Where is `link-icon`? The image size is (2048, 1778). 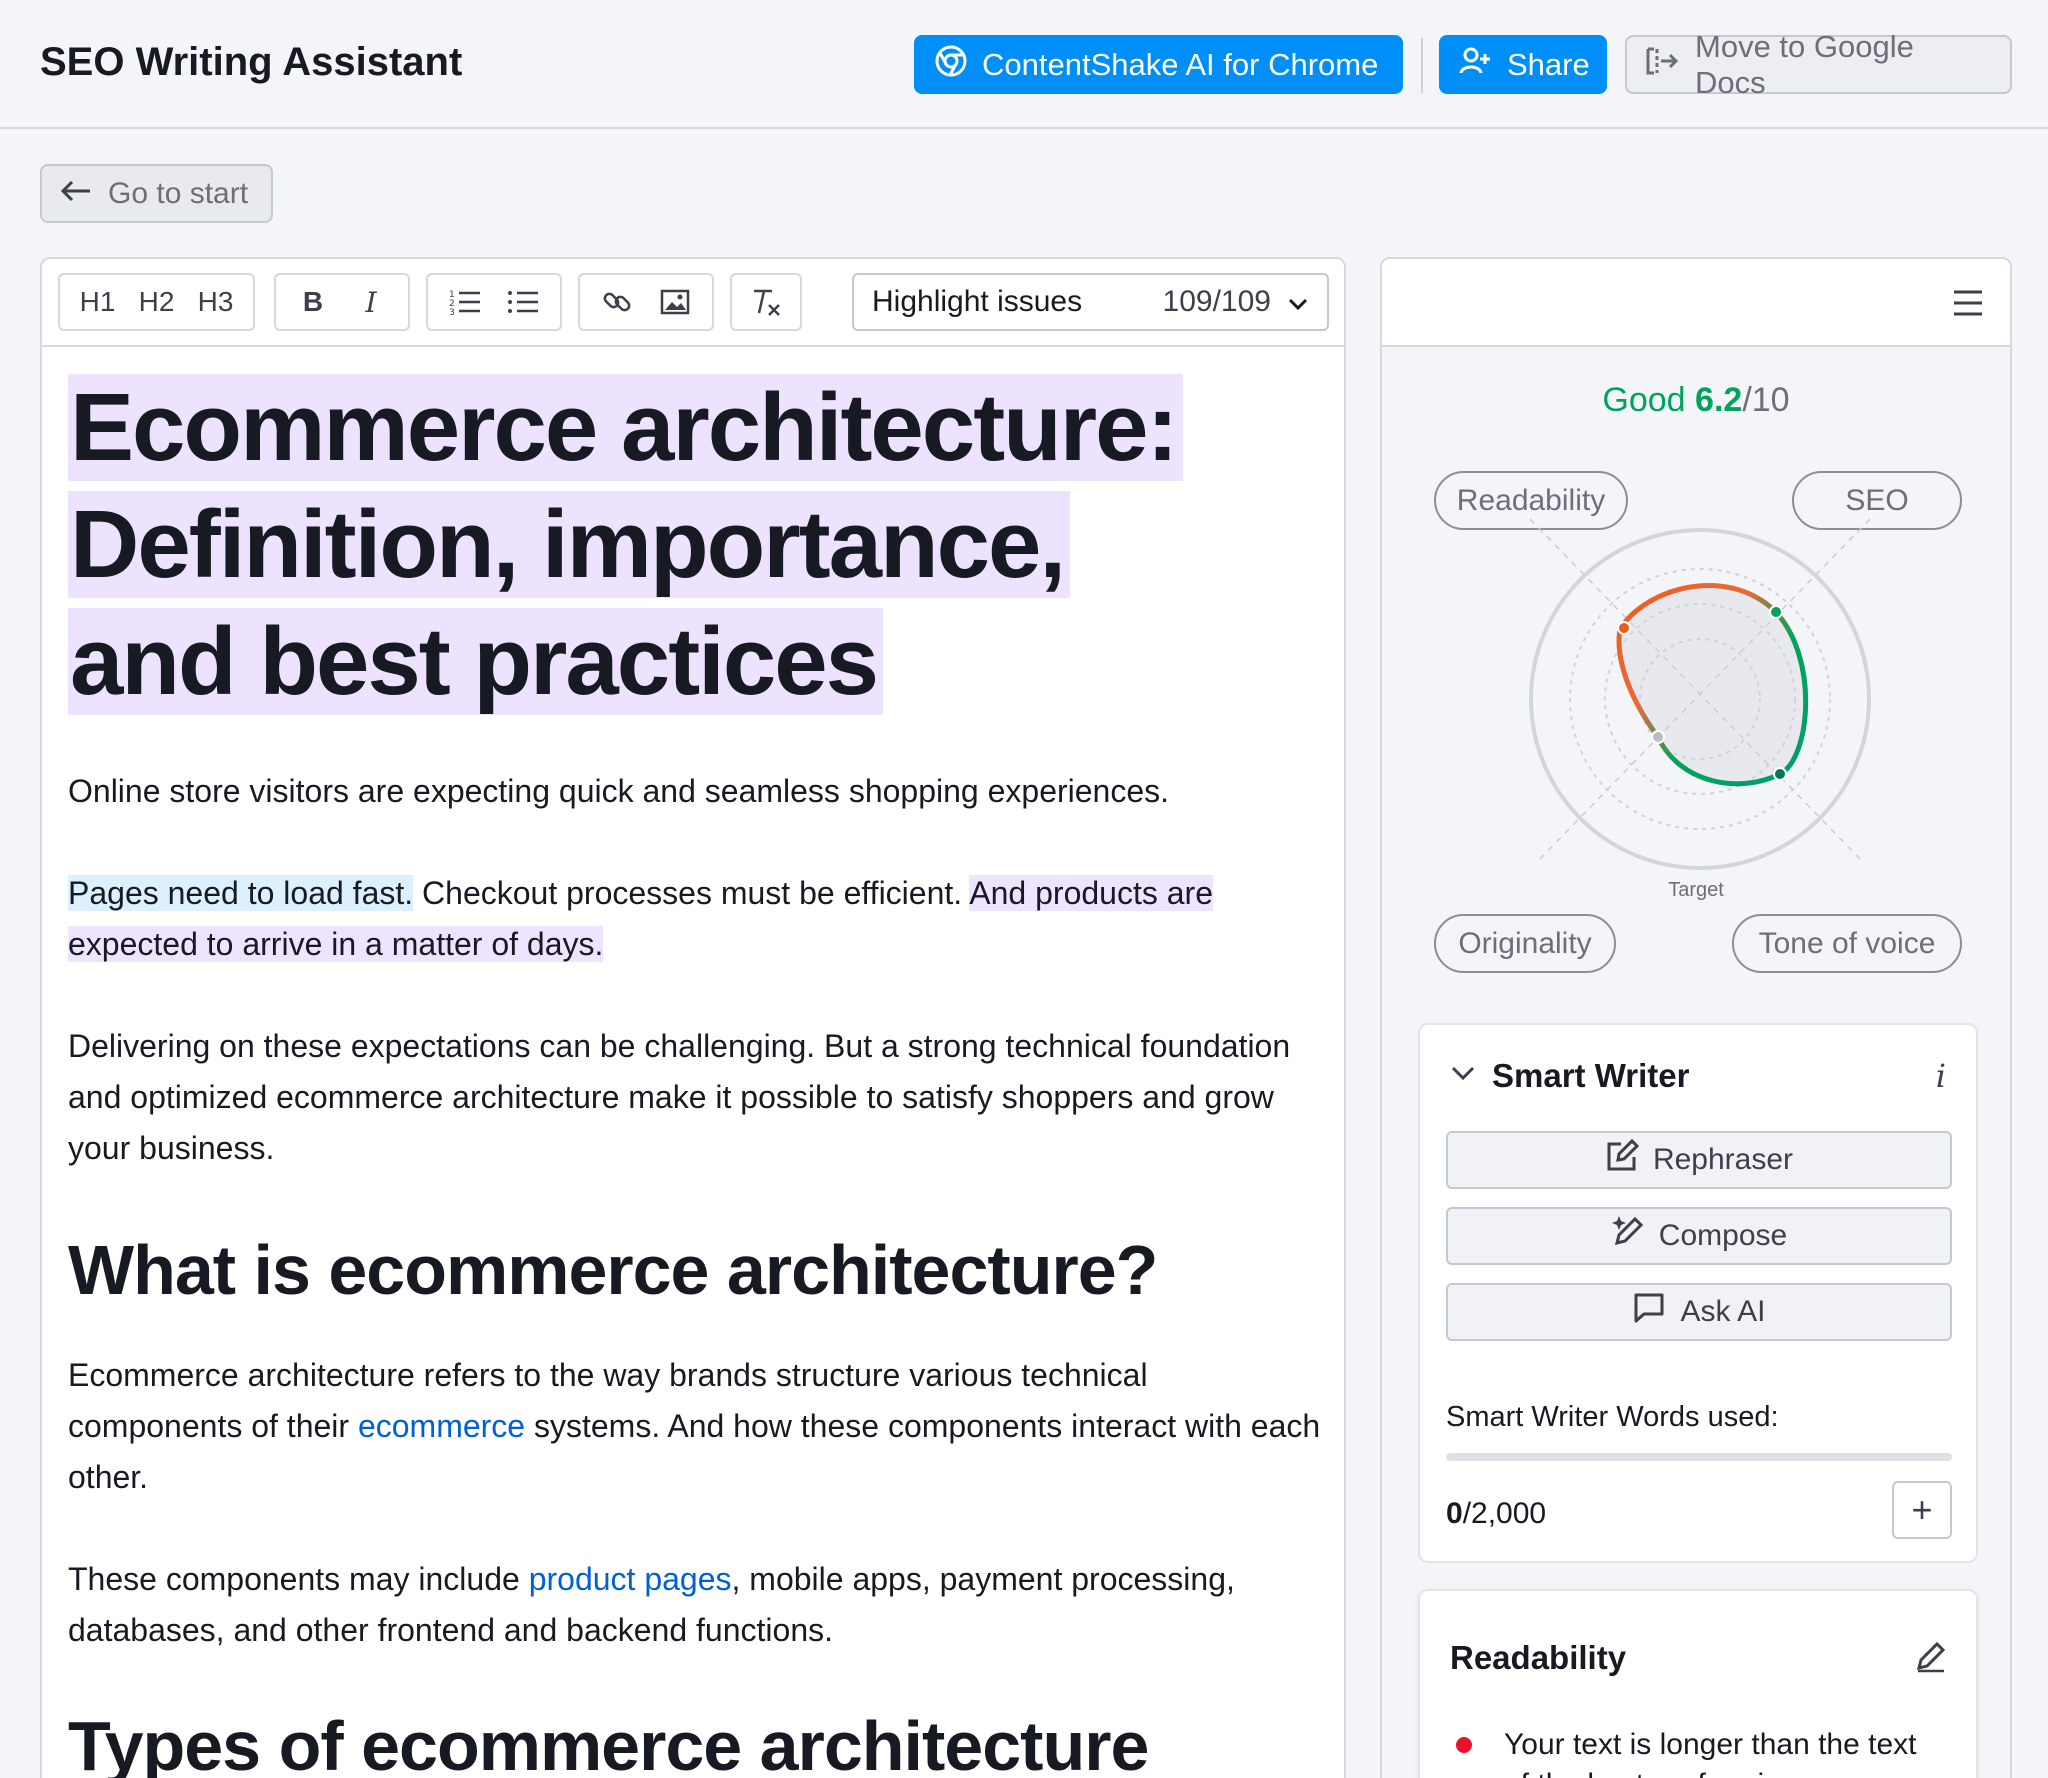
link-icon is located at coordinates (617, 302).